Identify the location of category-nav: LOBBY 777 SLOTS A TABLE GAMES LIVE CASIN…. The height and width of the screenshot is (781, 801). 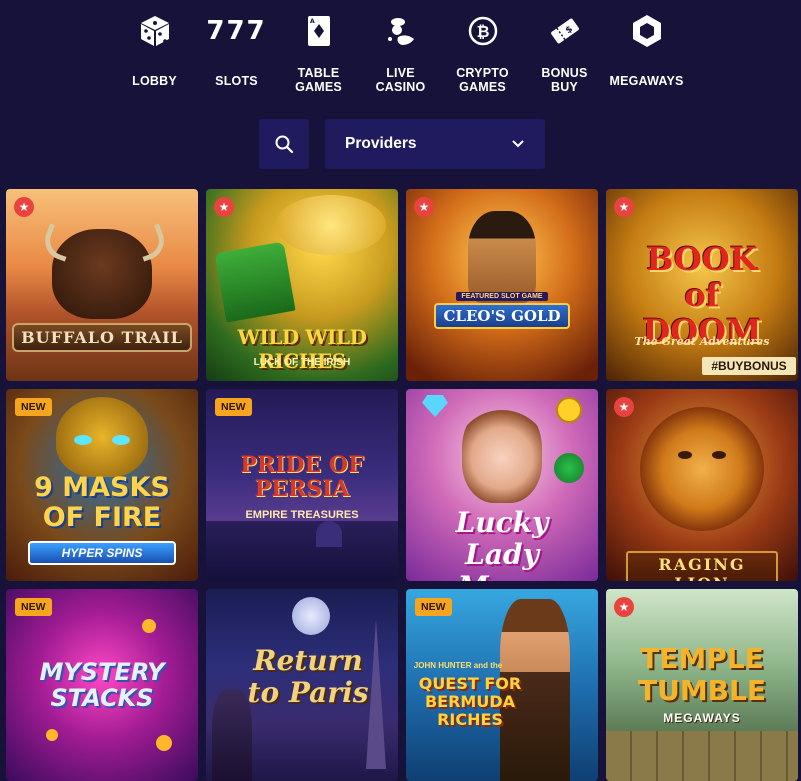
(400, 55).